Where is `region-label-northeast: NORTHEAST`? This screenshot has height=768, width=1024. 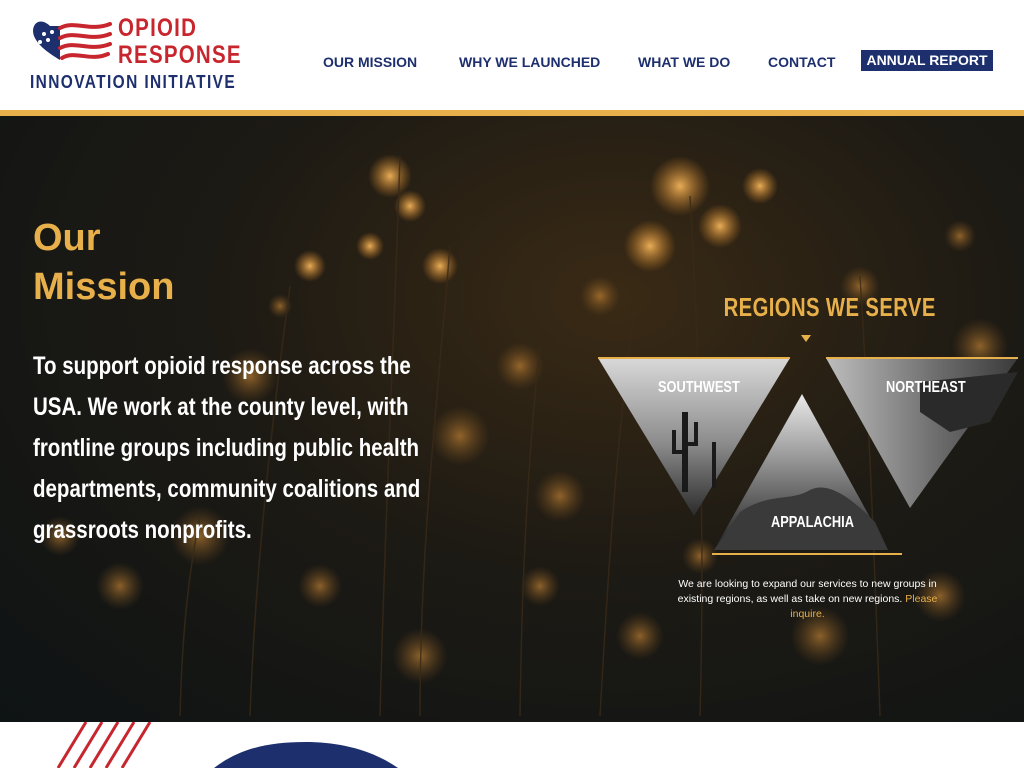 region-label-northeast: NORTHEAST is located at coordinates (926, 388).